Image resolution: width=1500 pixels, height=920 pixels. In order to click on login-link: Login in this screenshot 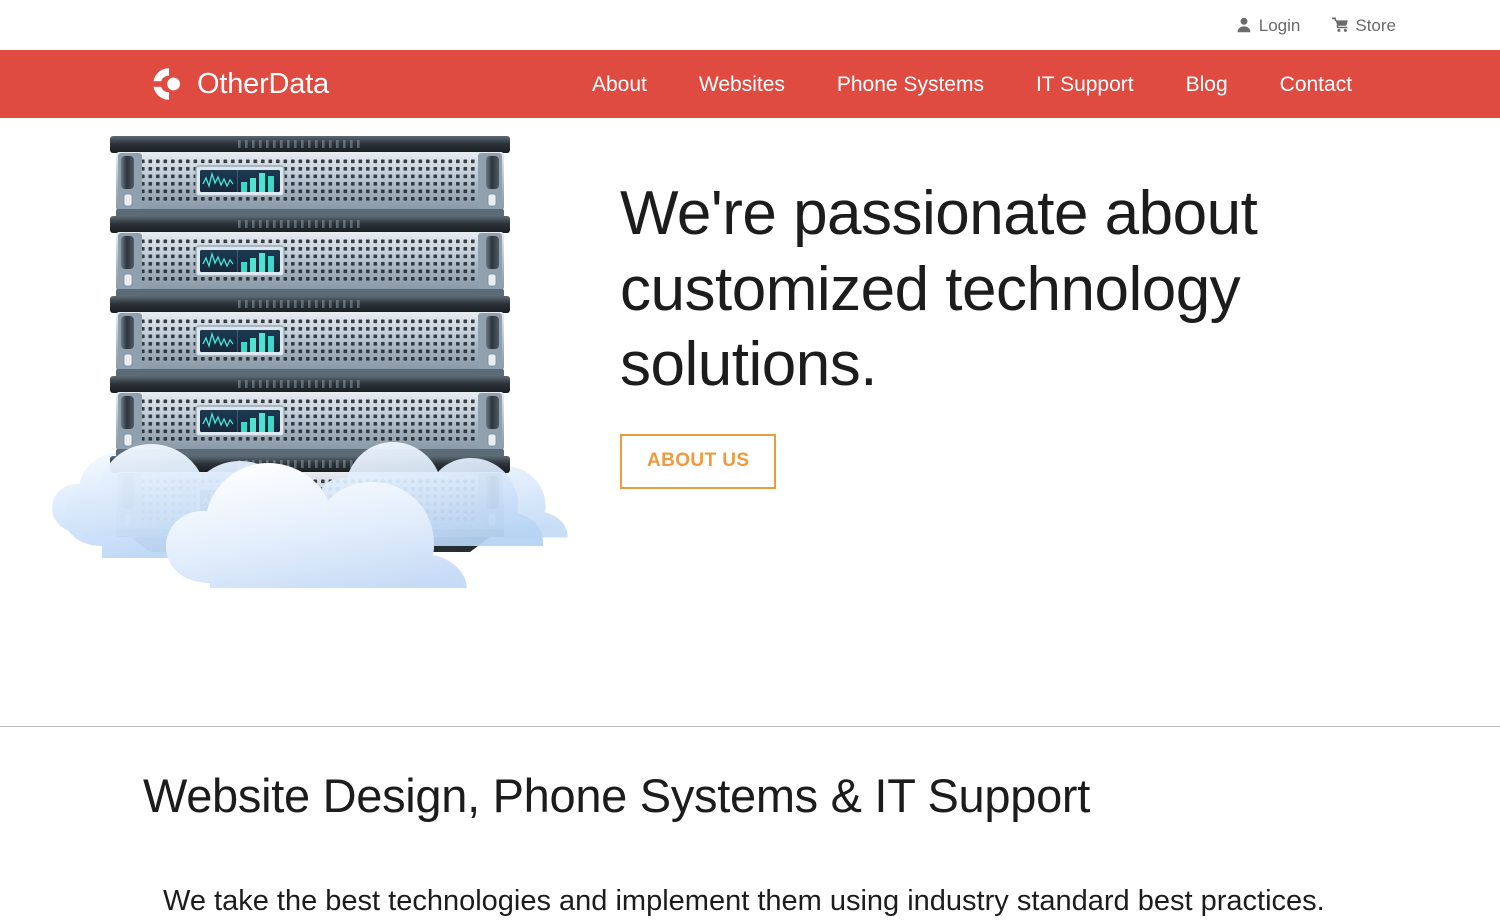, I will do `click(1268, 25)`.